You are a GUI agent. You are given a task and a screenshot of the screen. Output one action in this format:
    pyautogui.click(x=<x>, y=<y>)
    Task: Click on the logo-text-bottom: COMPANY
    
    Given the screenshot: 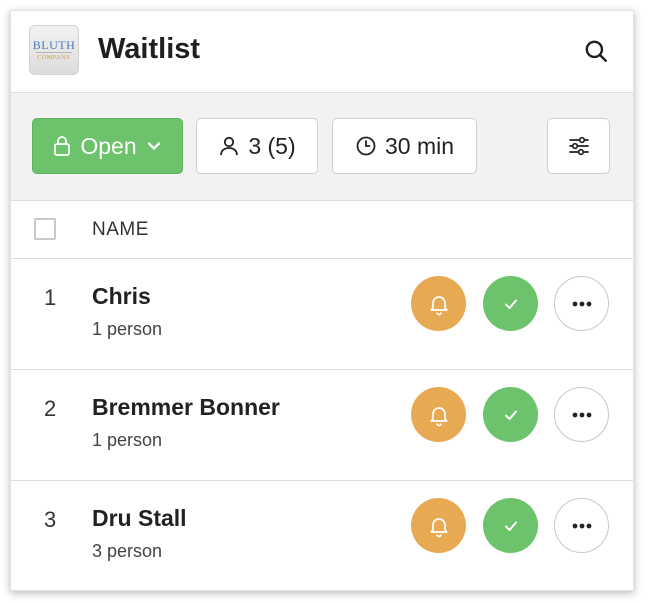 What is the action you would take?
    pyautogui.click(x=54, y=57)
    